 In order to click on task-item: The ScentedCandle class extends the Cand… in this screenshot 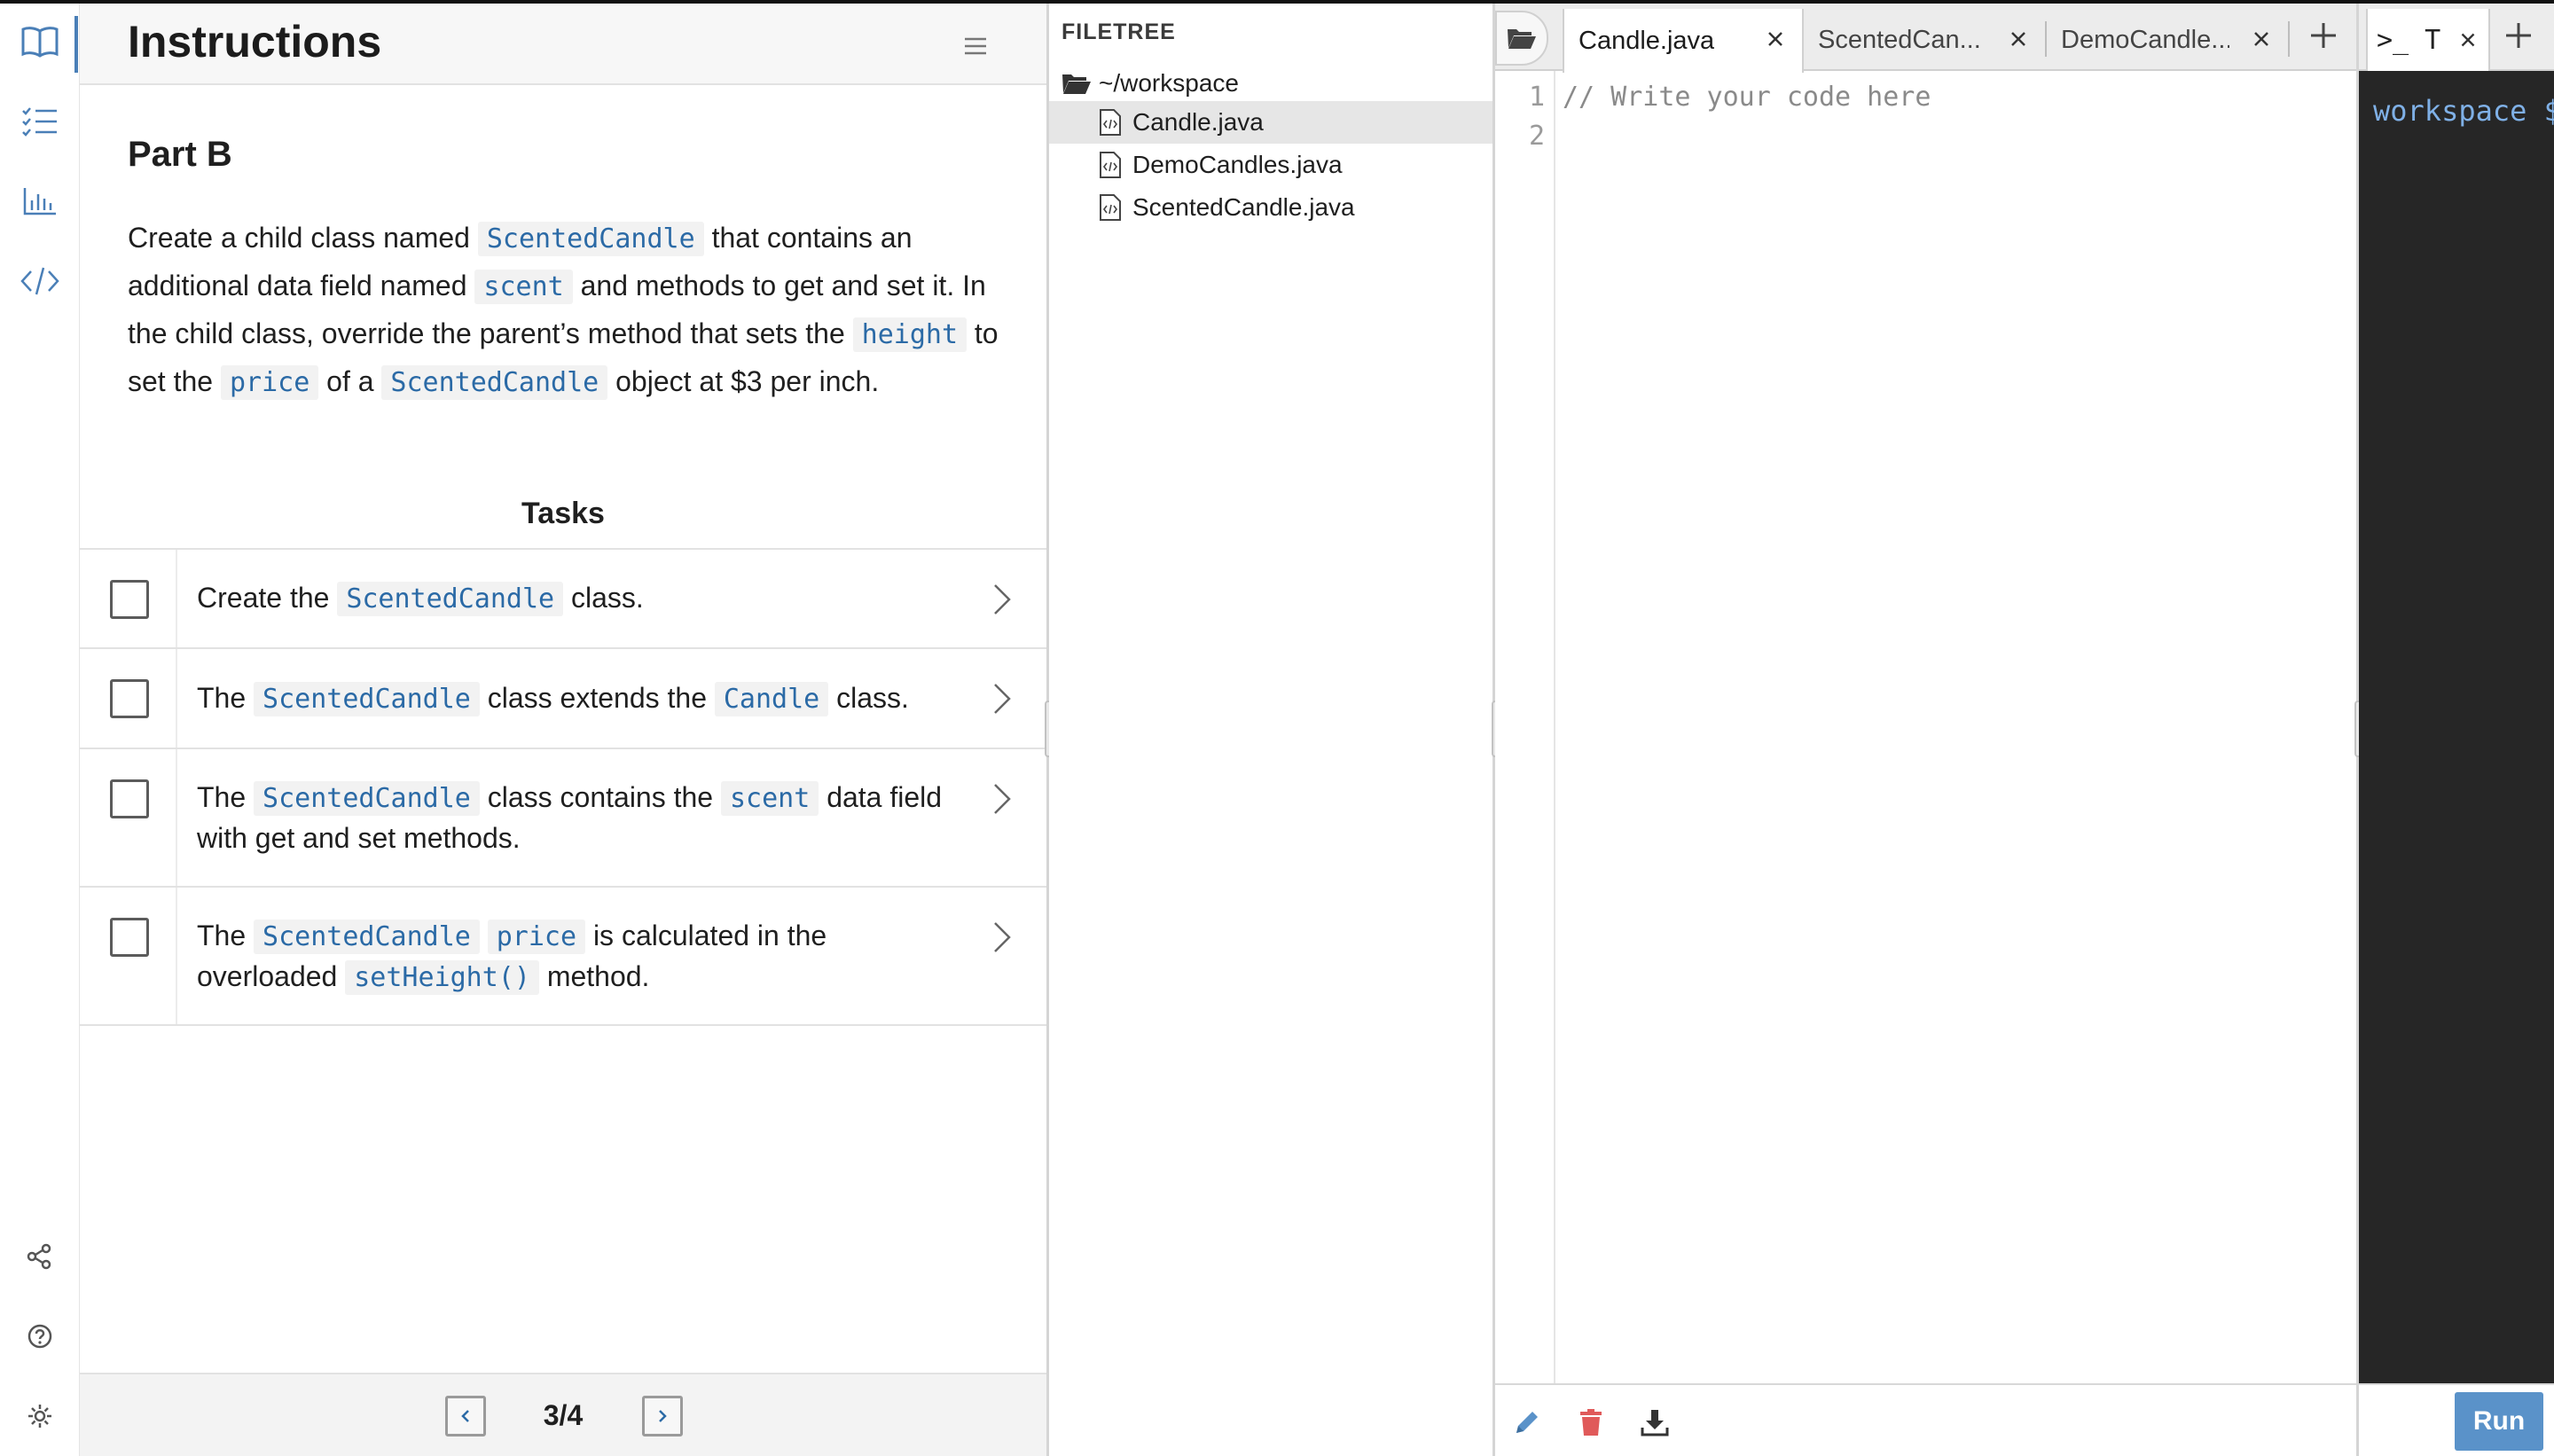, I will do `click(563, 699)`.